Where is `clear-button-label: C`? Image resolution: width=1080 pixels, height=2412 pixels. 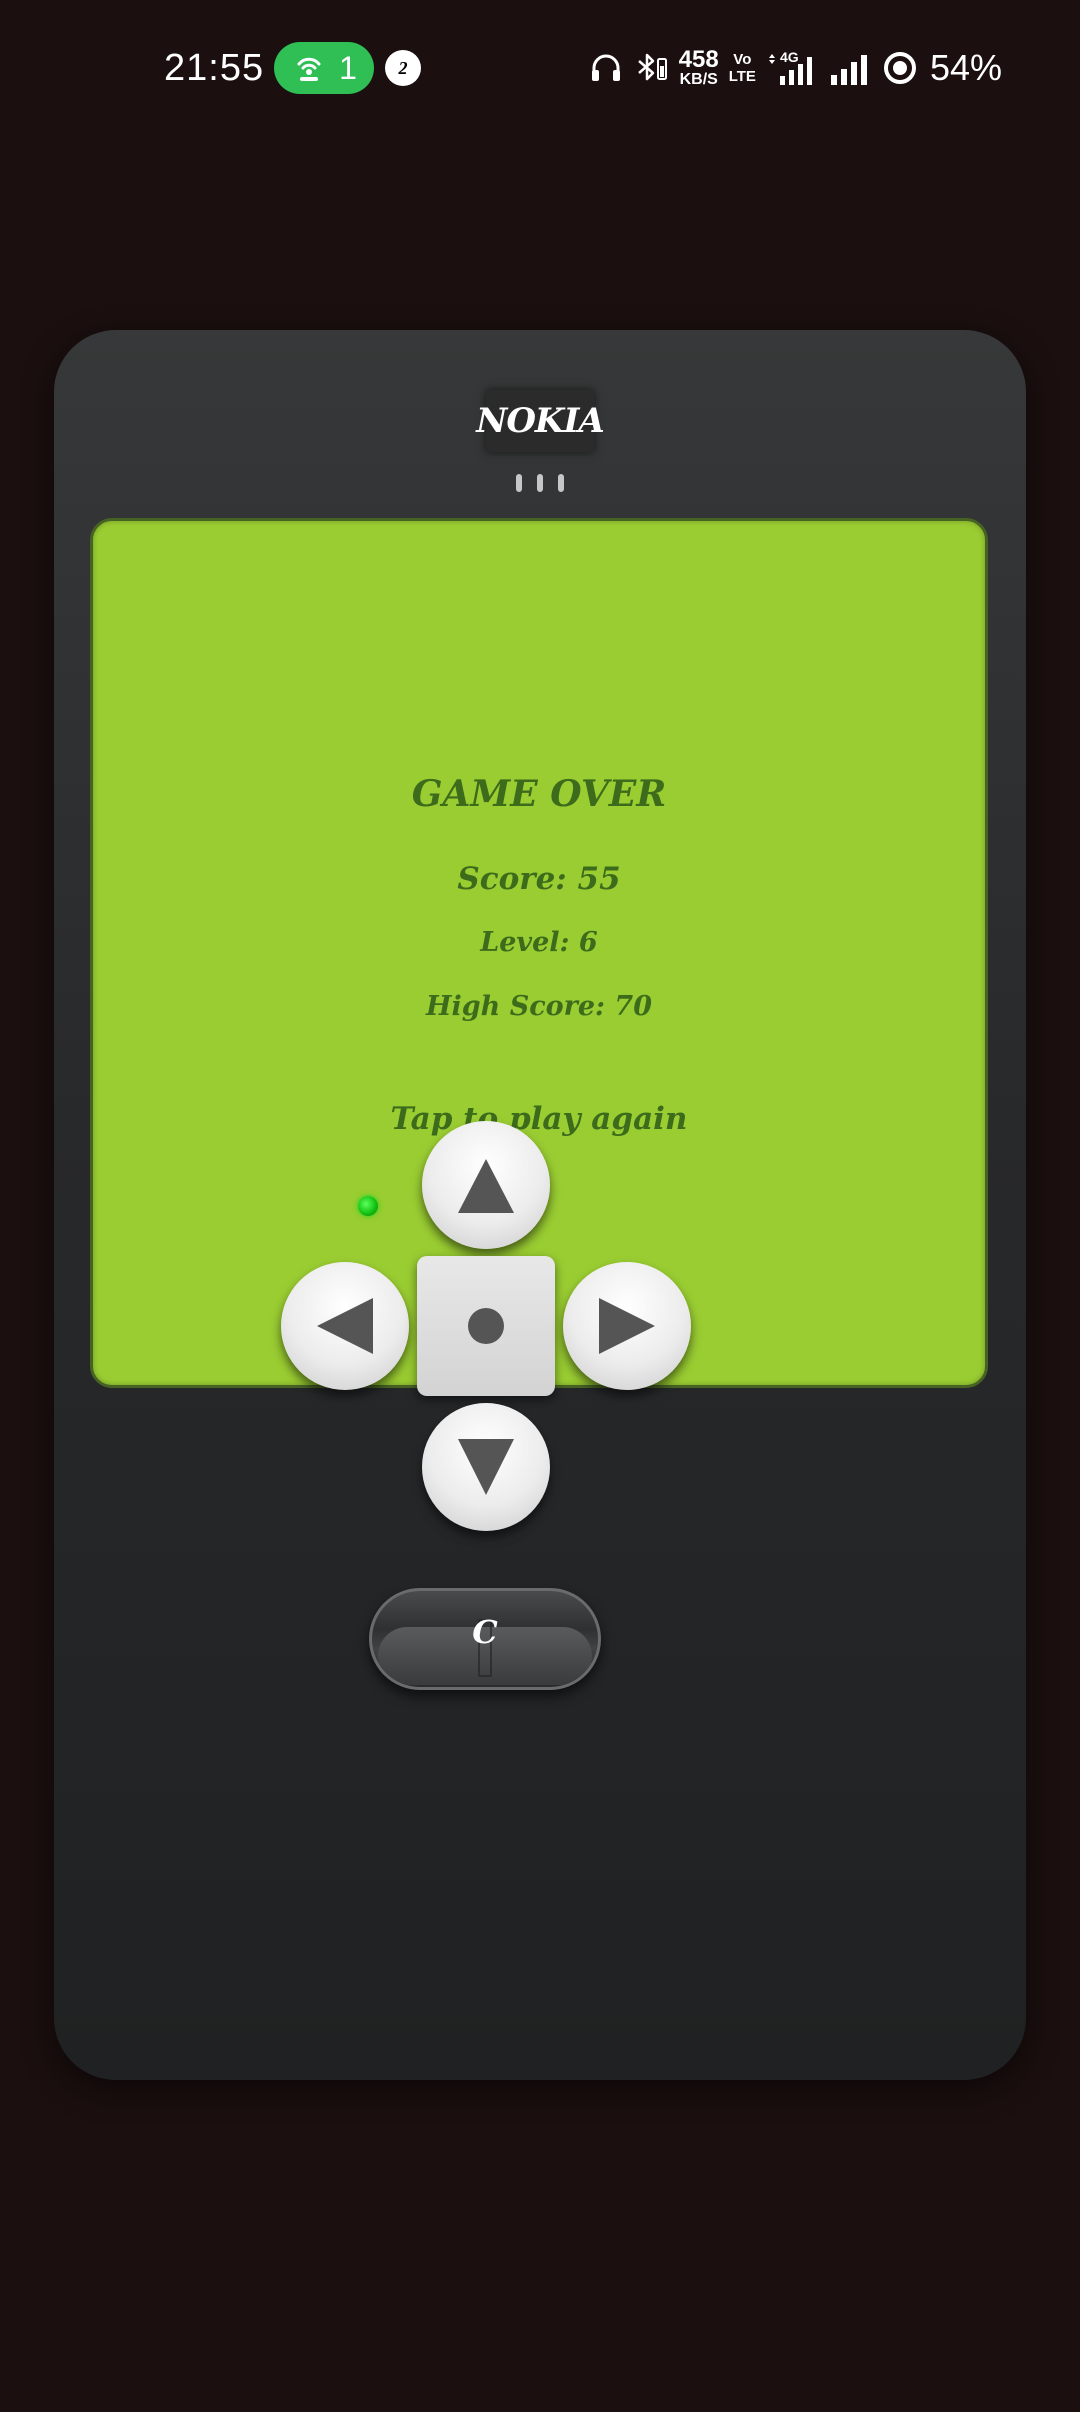 clear-button-label: C is located at coordinates (485, 1632).